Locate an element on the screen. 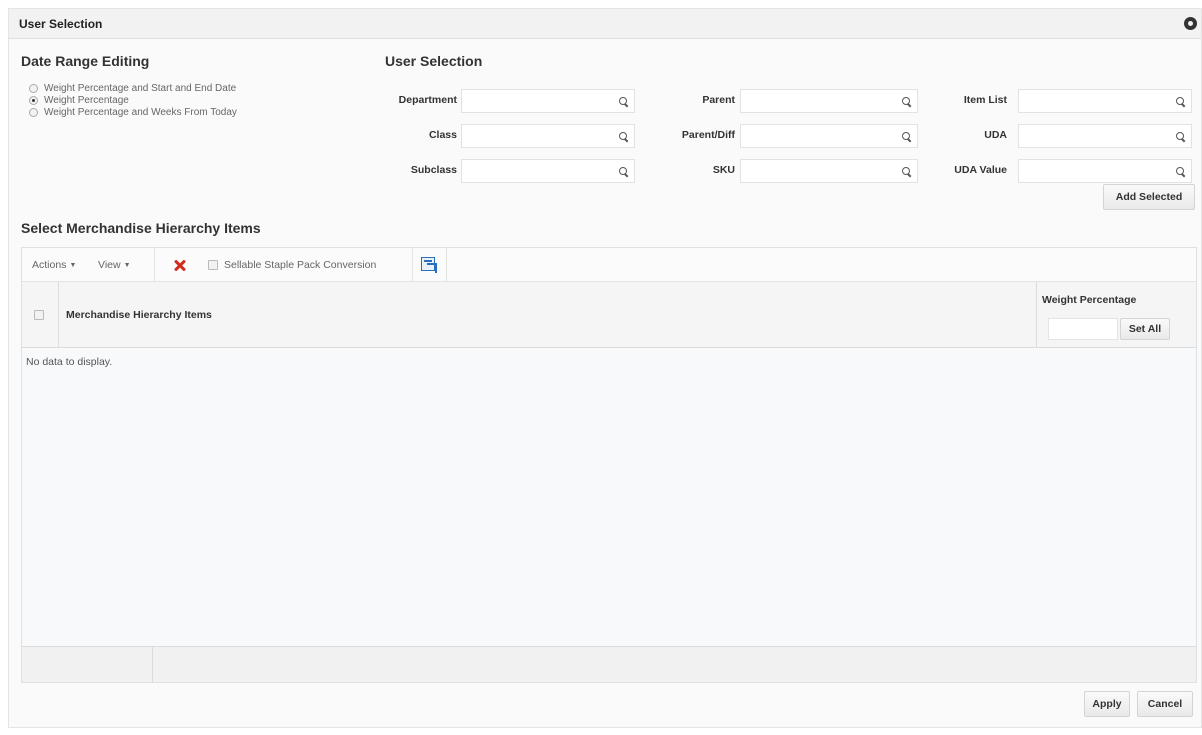 This screenshot has width=1202, height=735. select-all-checkbox is located at coordinates (39, 315).